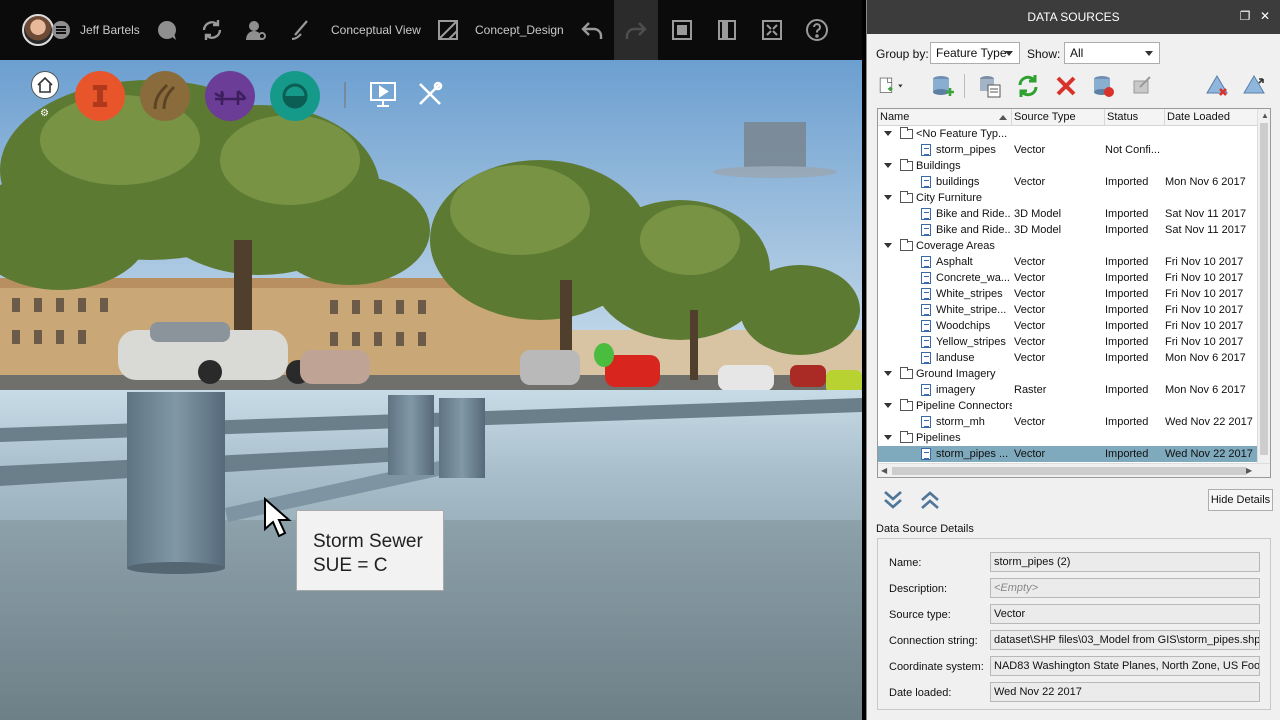 This screenshot has height=720, width=1280. Describe the element at coordinates (1103, 86) in the screenshot. I see `database-export-button` at that location.